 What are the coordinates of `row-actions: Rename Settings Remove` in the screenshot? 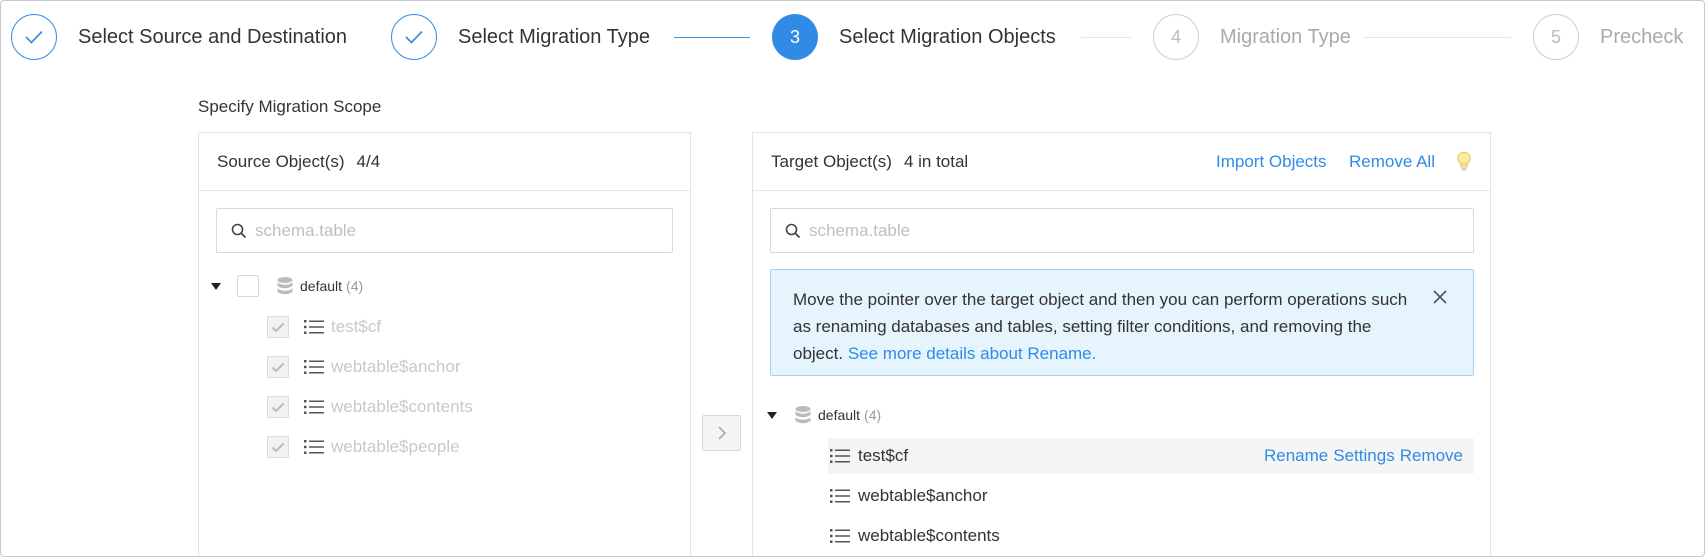 It's located at (1363, 456).